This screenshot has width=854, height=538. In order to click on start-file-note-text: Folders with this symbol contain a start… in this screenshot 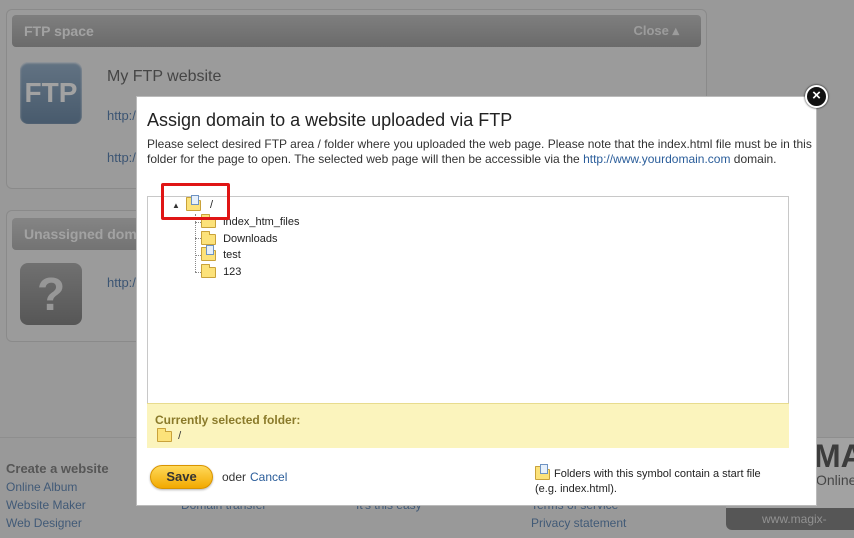, I will do `click(648, 481)`.